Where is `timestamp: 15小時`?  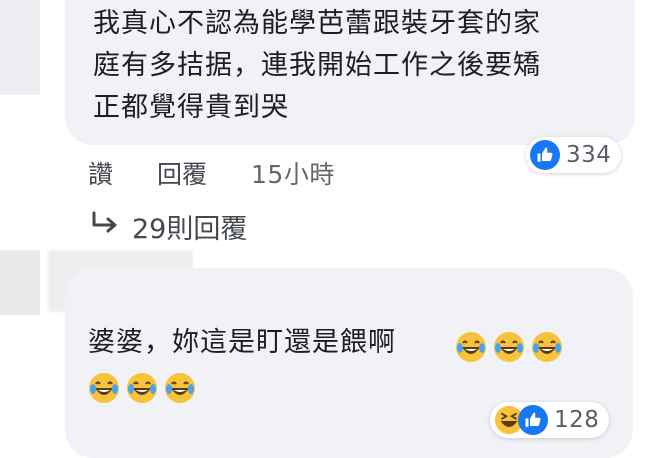
timestamp: 15小時 is located at coordinates (293, 173).